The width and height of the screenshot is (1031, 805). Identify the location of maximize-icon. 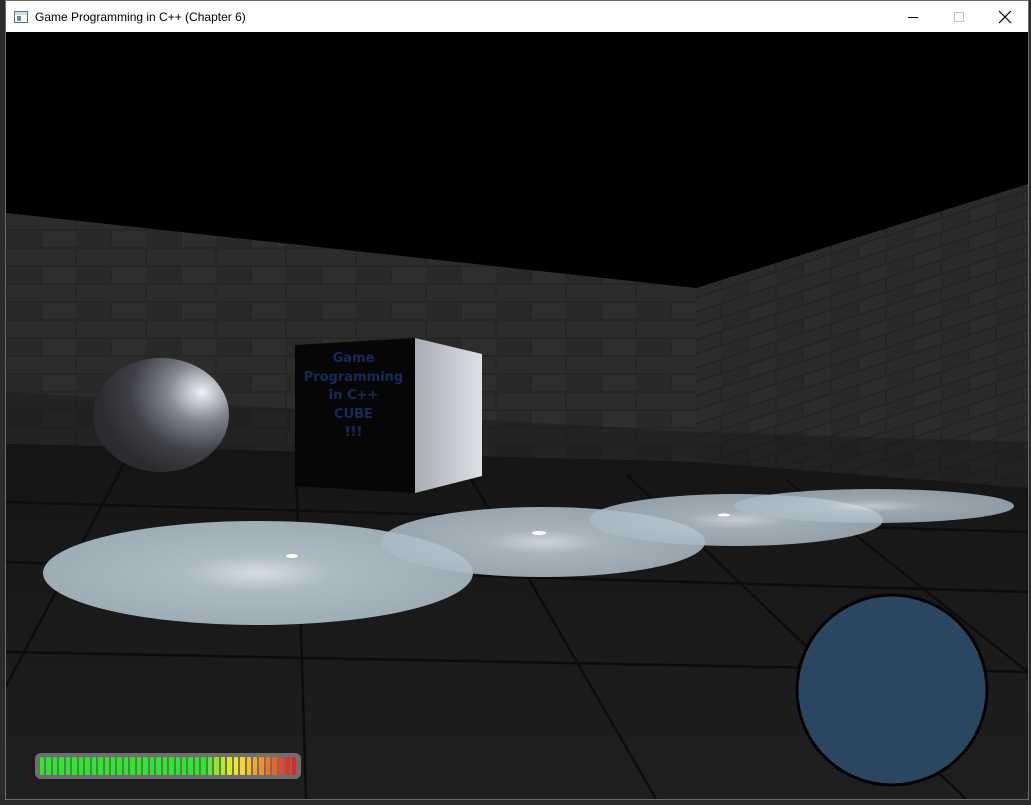
(959, 16).